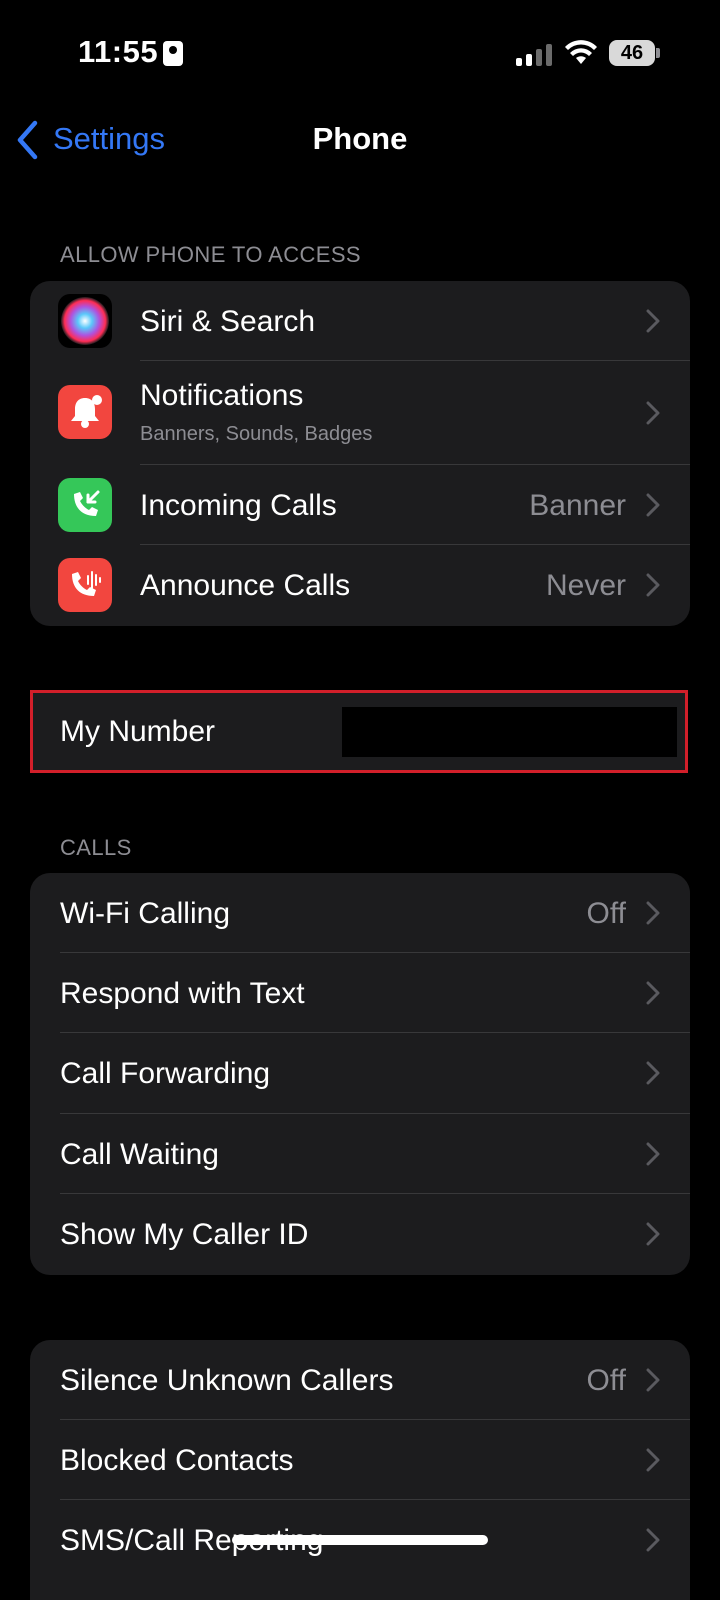 The height and width of the screenshot is (1600, 720). What do you see at coordinates (85, 585) in the screenshot?
I see `announce-calls-icon` at bounding box center [85, 585].